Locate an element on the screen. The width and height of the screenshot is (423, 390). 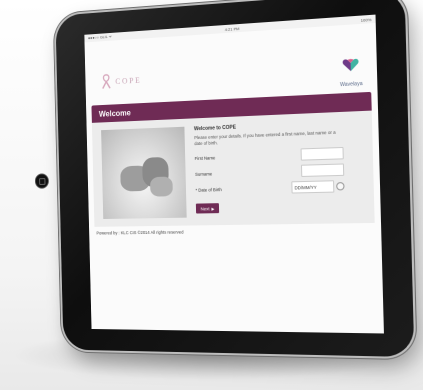
status-bar: ●●●○○ GLIL ᯤ 4:21 PM 100% is located at coordinates (229, 29).